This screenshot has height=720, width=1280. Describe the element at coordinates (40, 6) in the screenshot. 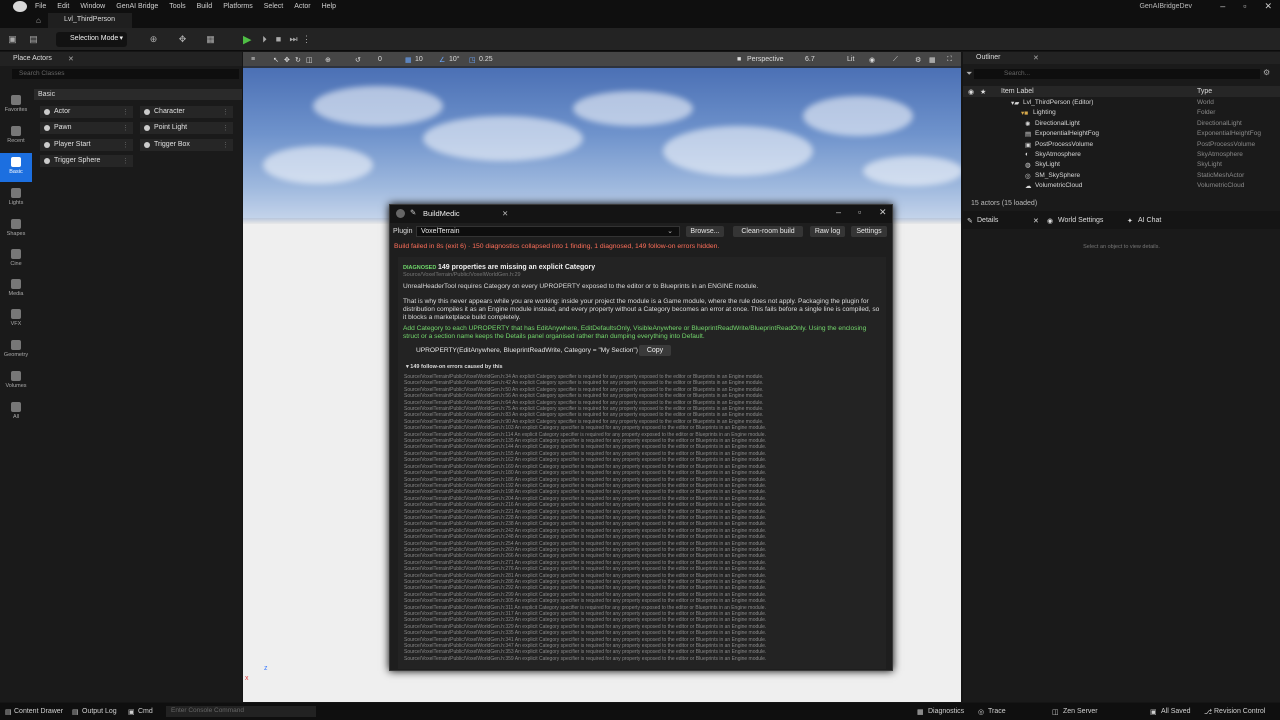

I see `menu-file: File` at that location.